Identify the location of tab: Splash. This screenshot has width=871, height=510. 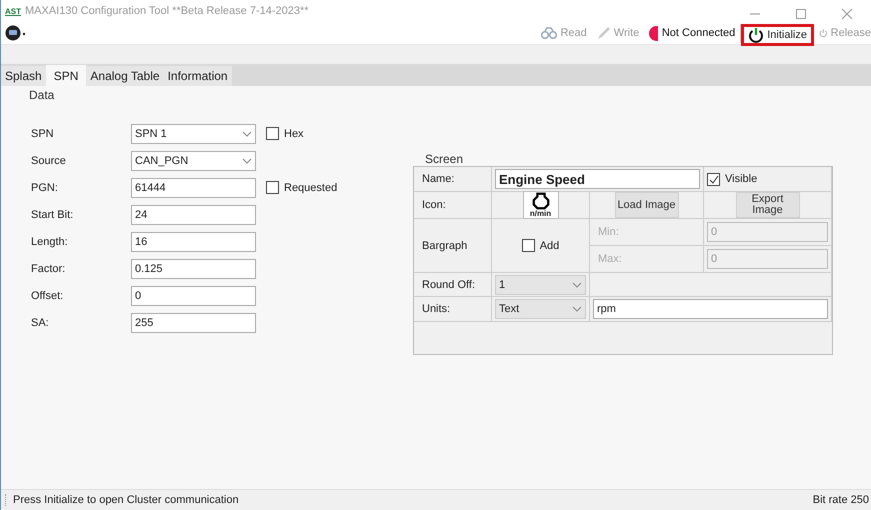
(23, 76).